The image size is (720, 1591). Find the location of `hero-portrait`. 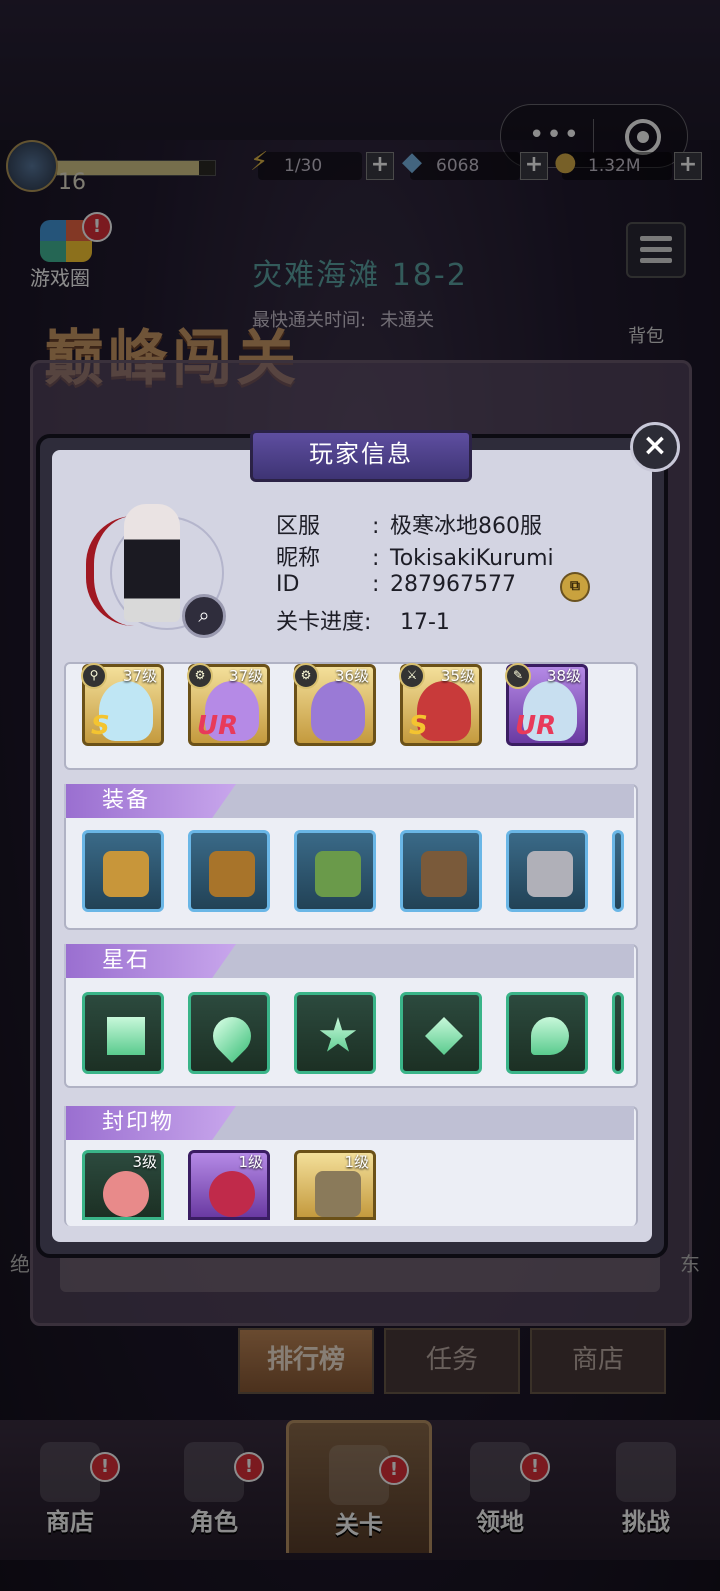

hero-portrait is located at coordinates (338, 711).